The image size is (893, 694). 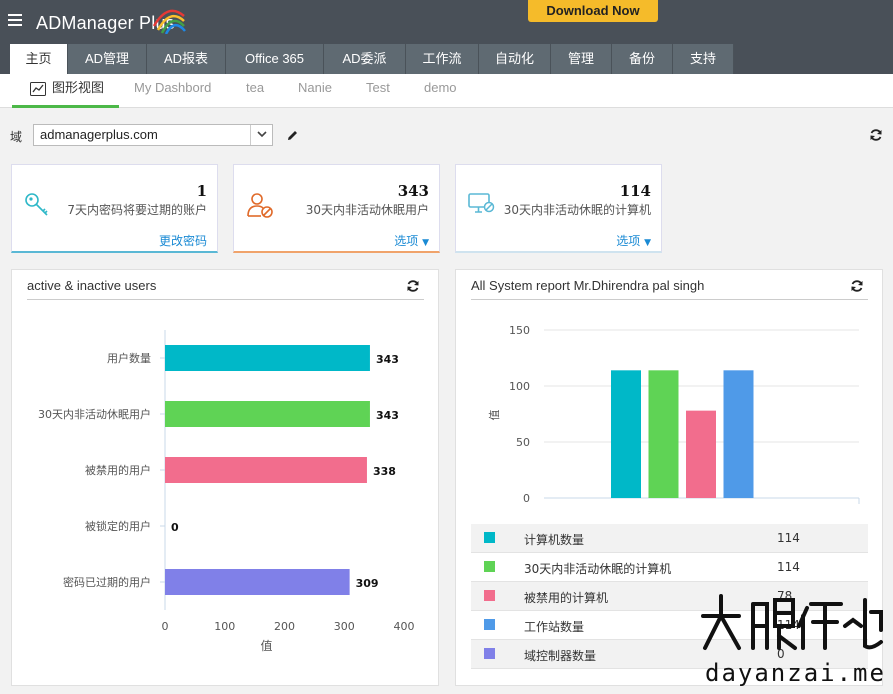 What do you see at coordinates (481, 203) in the screenshot?
I see `computer-disabled-icon` at bounding box center [481, 203].